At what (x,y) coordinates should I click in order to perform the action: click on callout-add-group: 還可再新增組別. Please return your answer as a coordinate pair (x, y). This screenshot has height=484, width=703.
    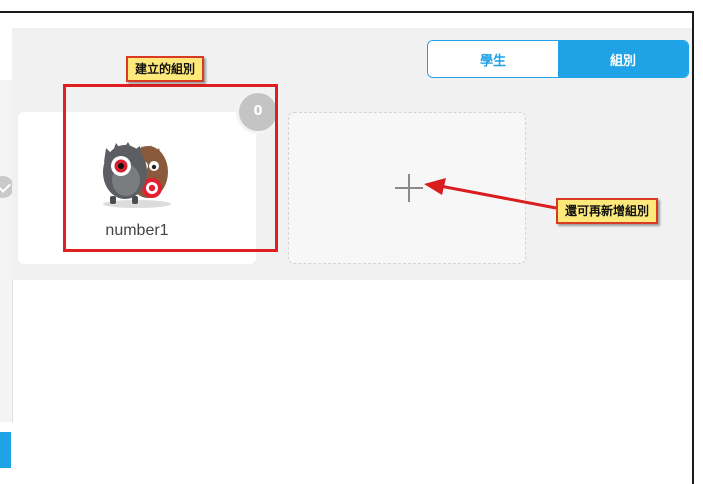
    Looking at the image, I should click on (607, 211).